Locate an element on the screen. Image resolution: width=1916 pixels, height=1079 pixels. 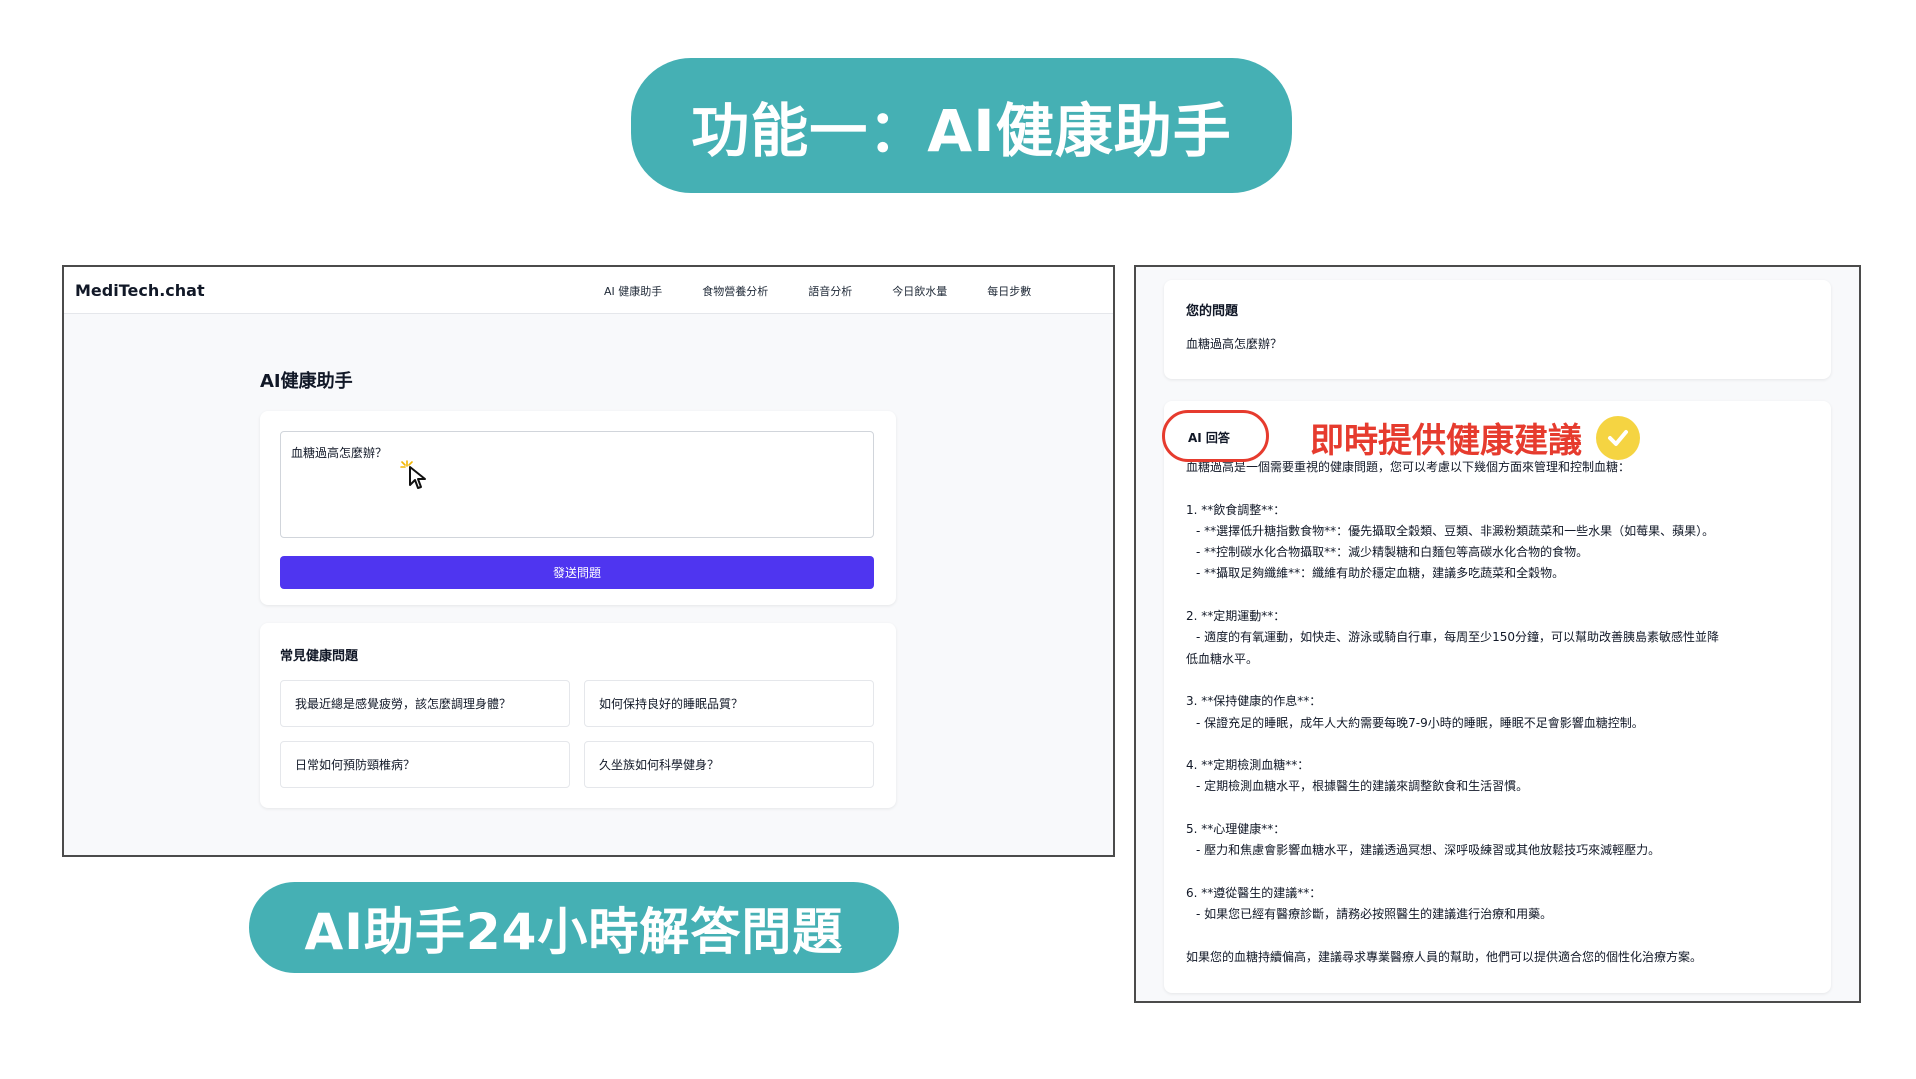
faq-item: 如何保持良好的睡眠品質？ is located at coordinates (729, 703).